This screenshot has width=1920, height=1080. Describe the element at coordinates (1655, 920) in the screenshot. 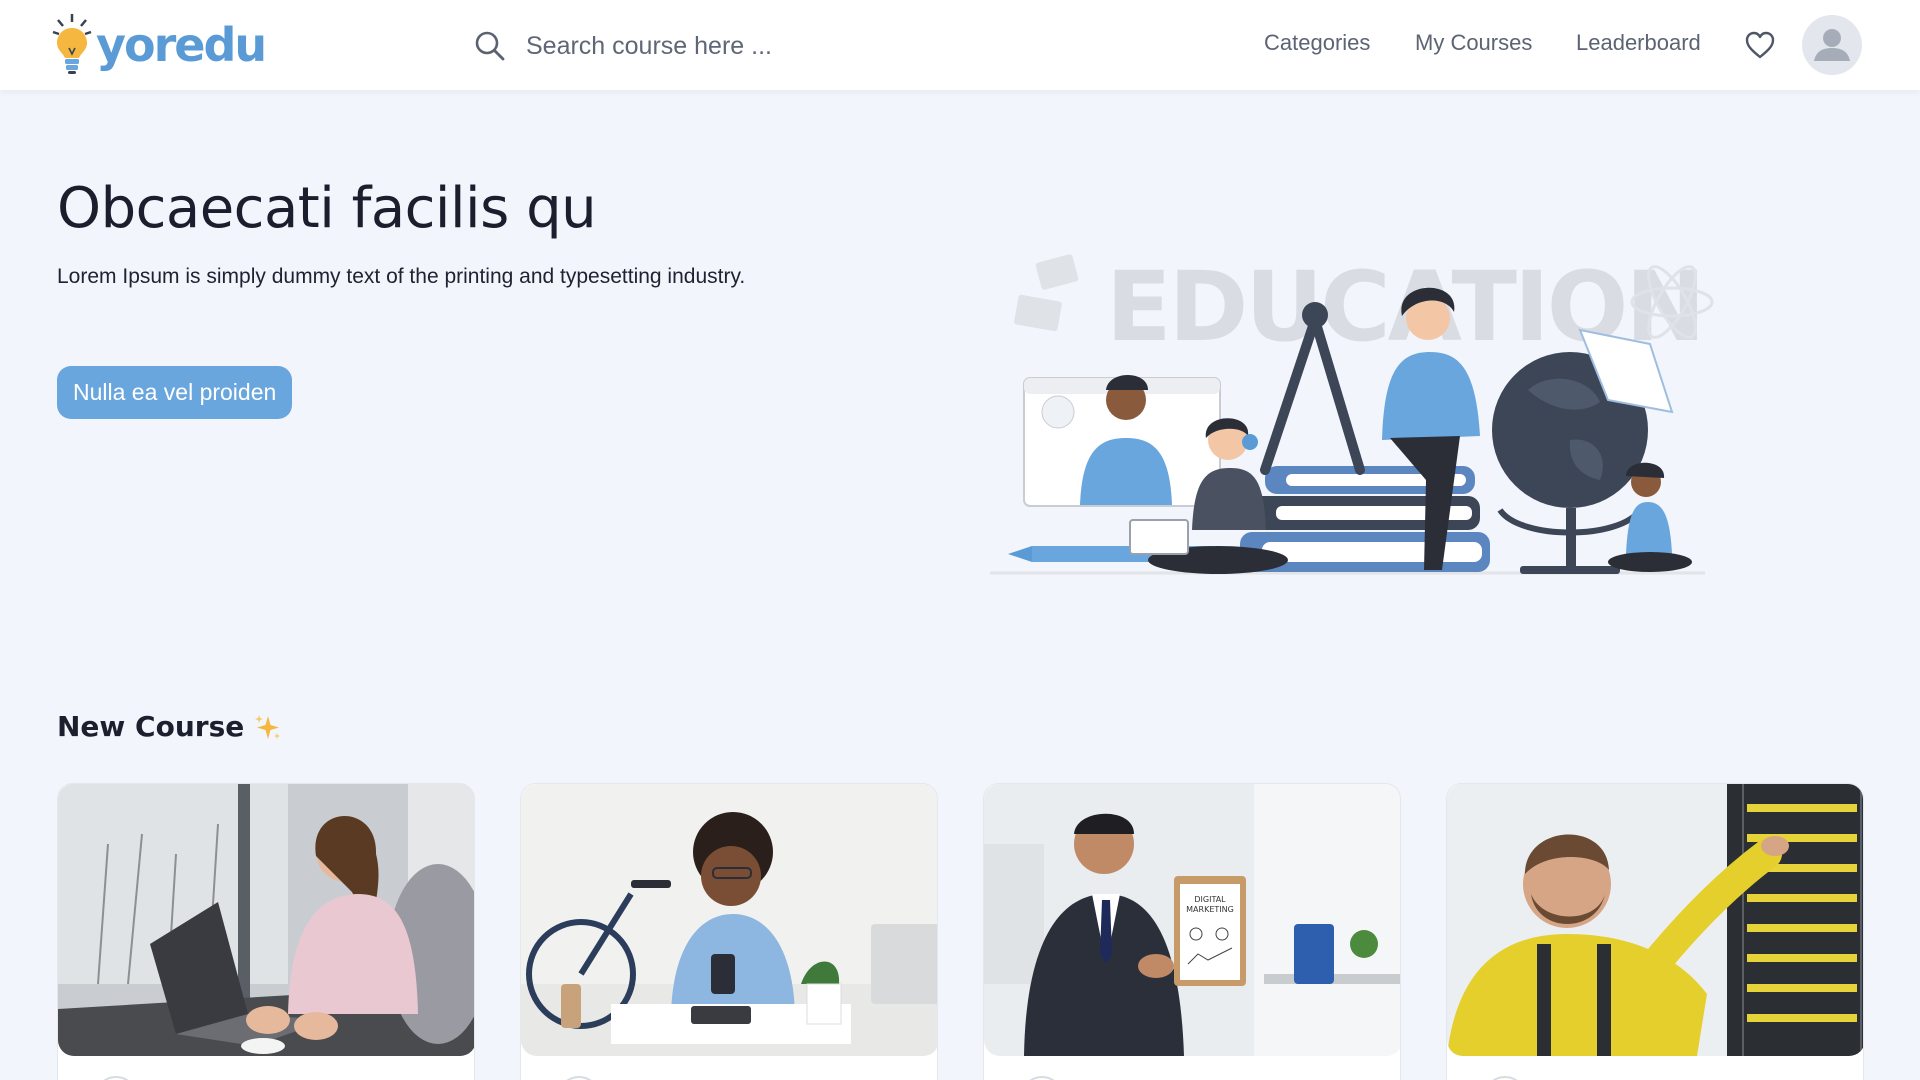

I see `course-thumbnail-server-technician` at that location.